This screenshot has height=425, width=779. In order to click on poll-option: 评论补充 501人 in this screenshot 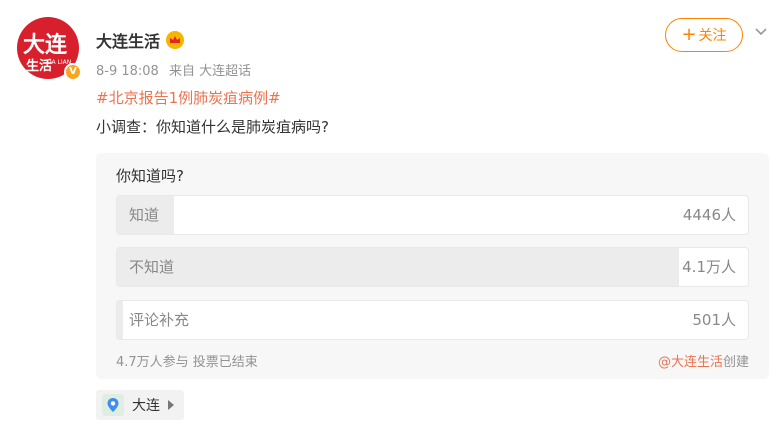, I will do `click(432, 320)`.